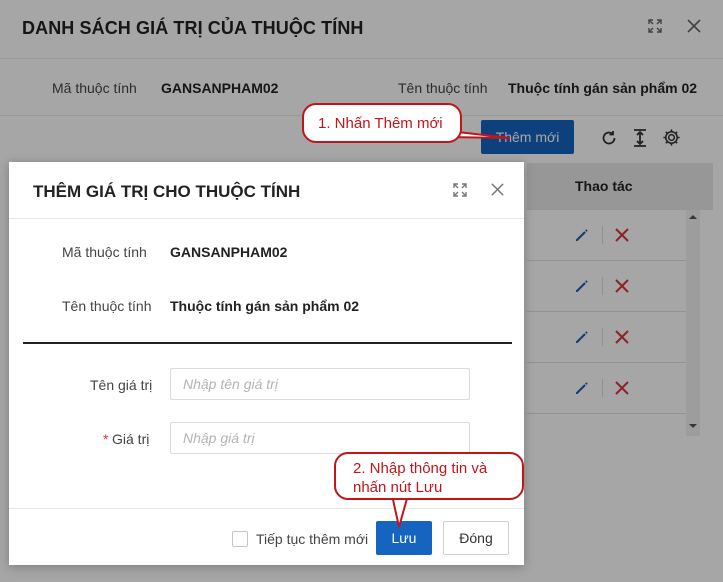 The height and width of the screenshot is (582, 723). I want to click on step2-callout: 2. Nhập thông tin và nhấn nút Lưu, so click(429, 476).